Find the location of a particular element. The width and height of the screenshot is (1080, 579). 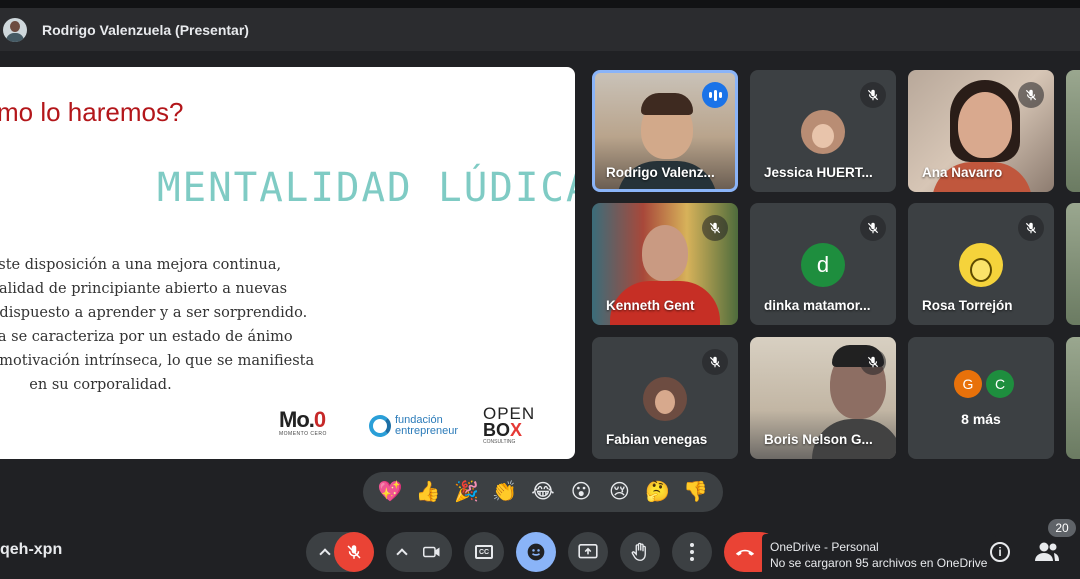

raise-hand-button is located at coordinates (640, 552).